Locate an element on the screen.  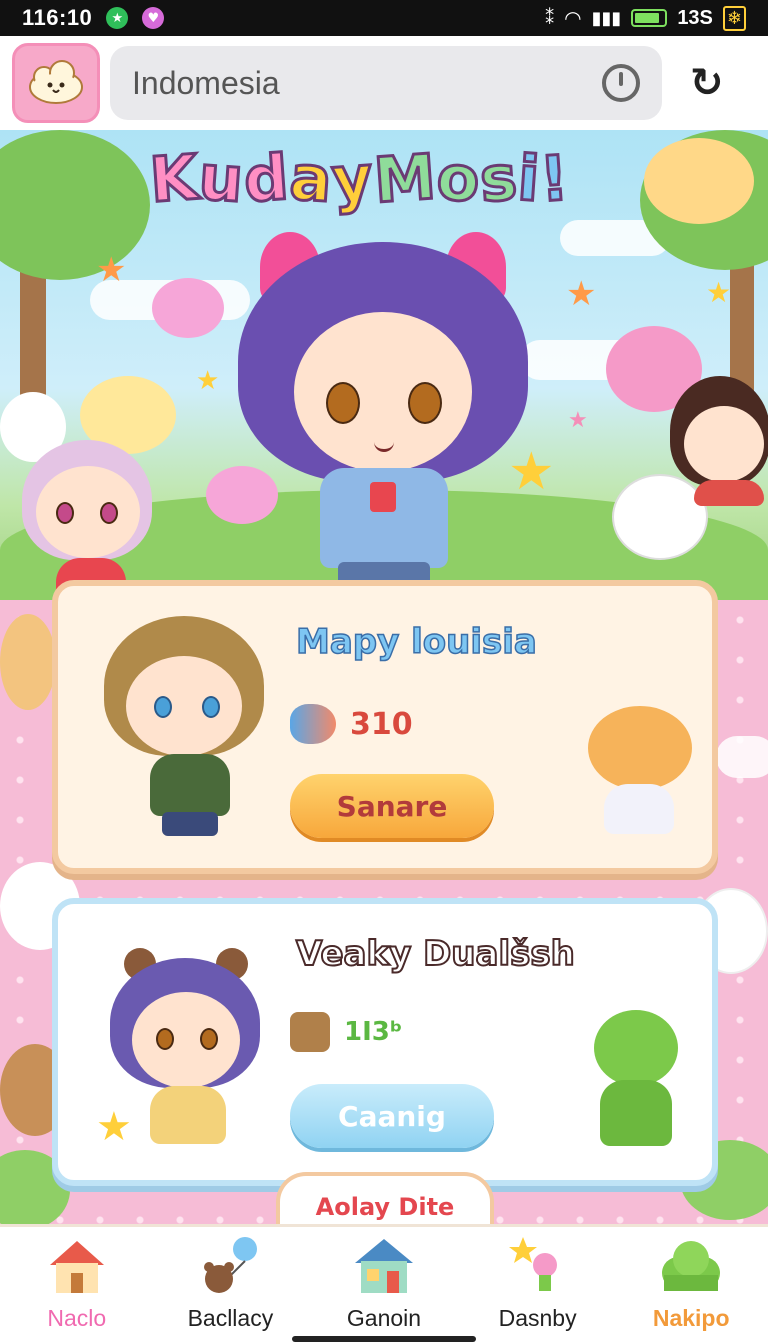
card-action-button: Caanig is located at coordinates (392, 1116).